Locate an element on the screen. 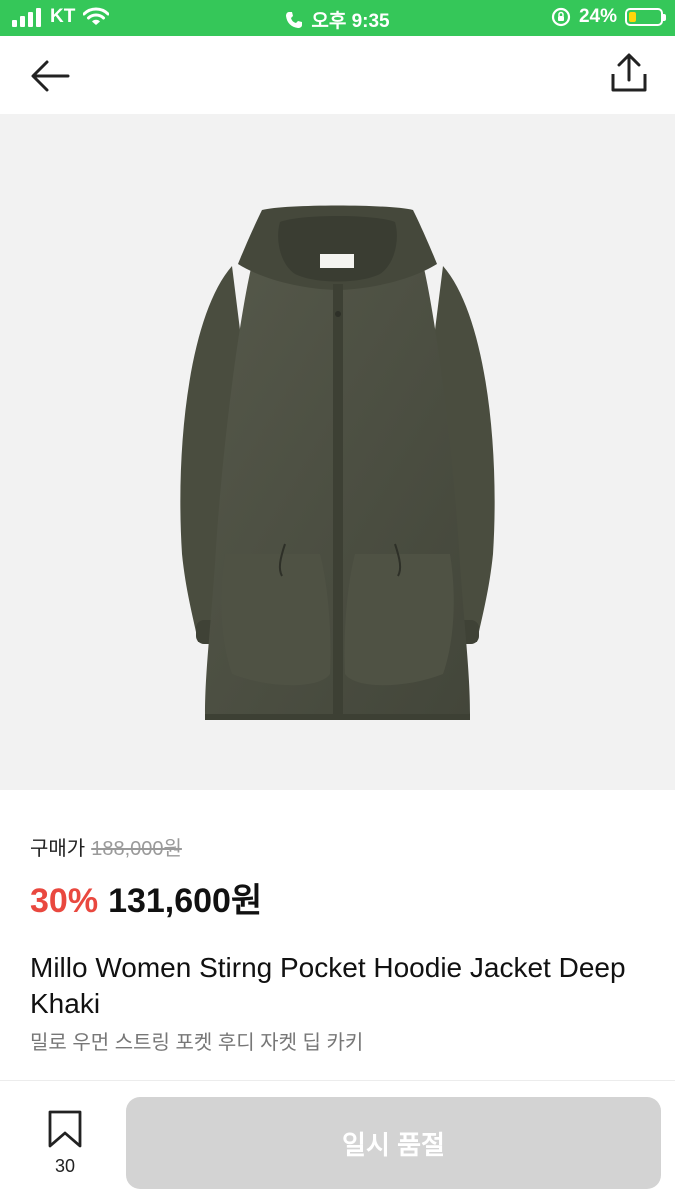 Image resolution: width=675 pixels, height=1201 pixels. status-bar: KT 오후 9:35 24% is located at coordinates (337, 18).